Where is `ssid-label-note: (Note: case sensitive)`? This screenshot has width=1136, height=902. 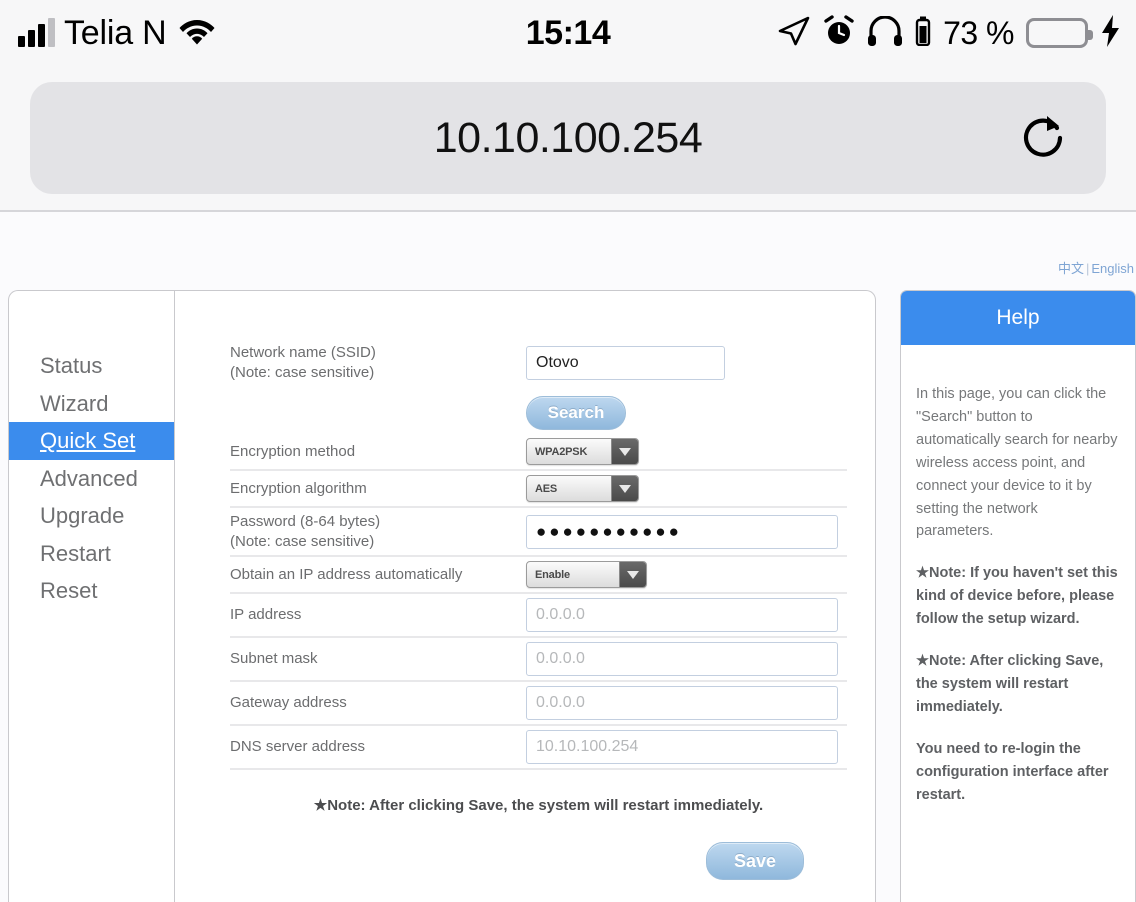 ssid-label-note: (Note: case sensitive) is located at coordinates (302, 372).